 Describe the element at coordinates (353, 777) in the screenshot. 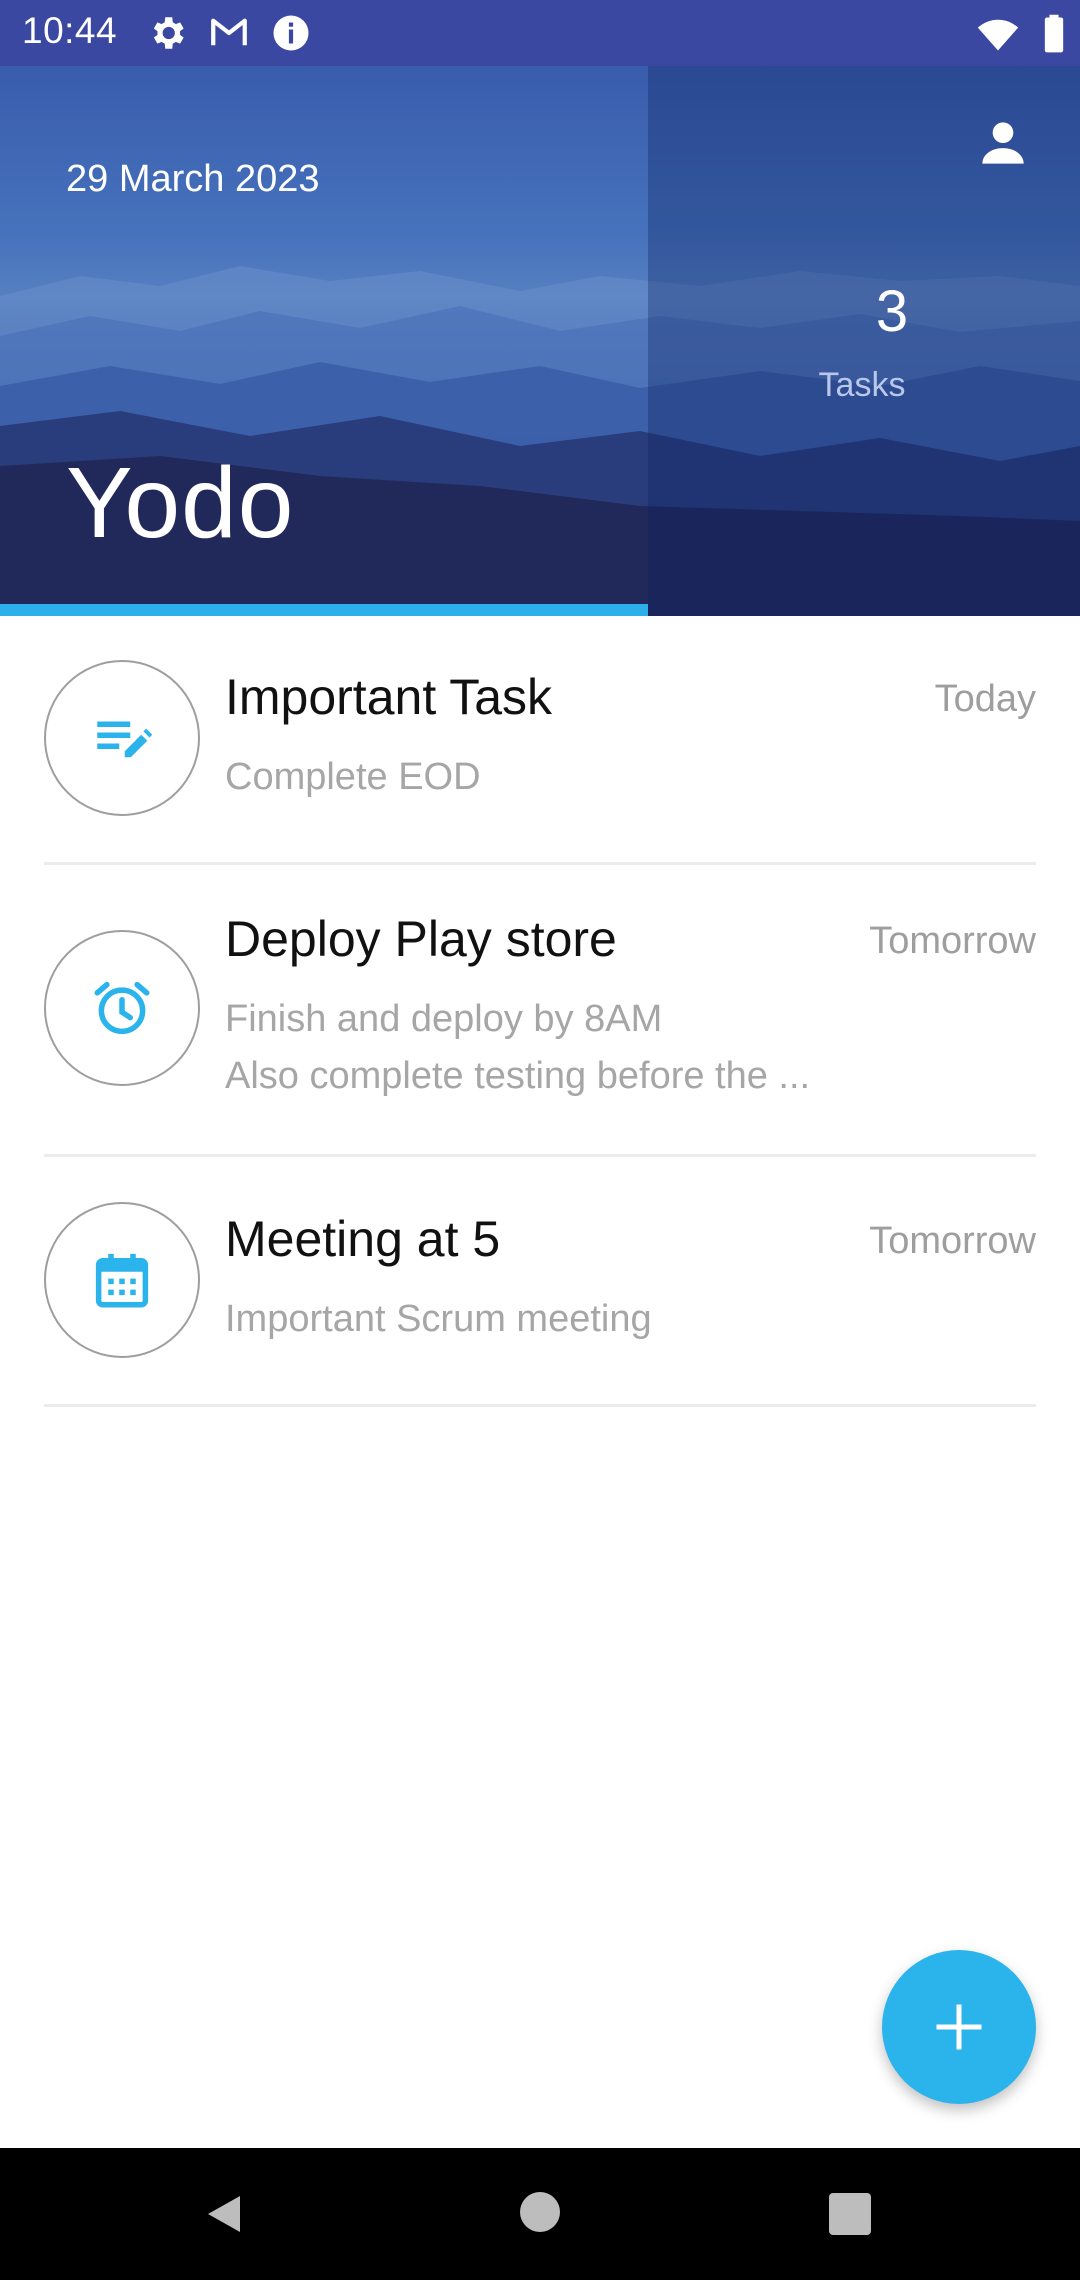

I see `task-description: Complete EOD` at that location.